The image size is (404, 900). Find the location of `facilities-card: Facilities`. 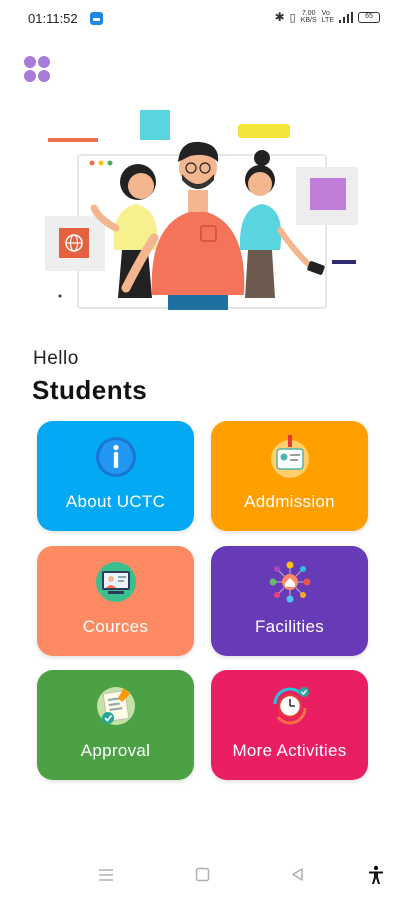

facilities-card: Facilities is located at coordinates (289, 601).